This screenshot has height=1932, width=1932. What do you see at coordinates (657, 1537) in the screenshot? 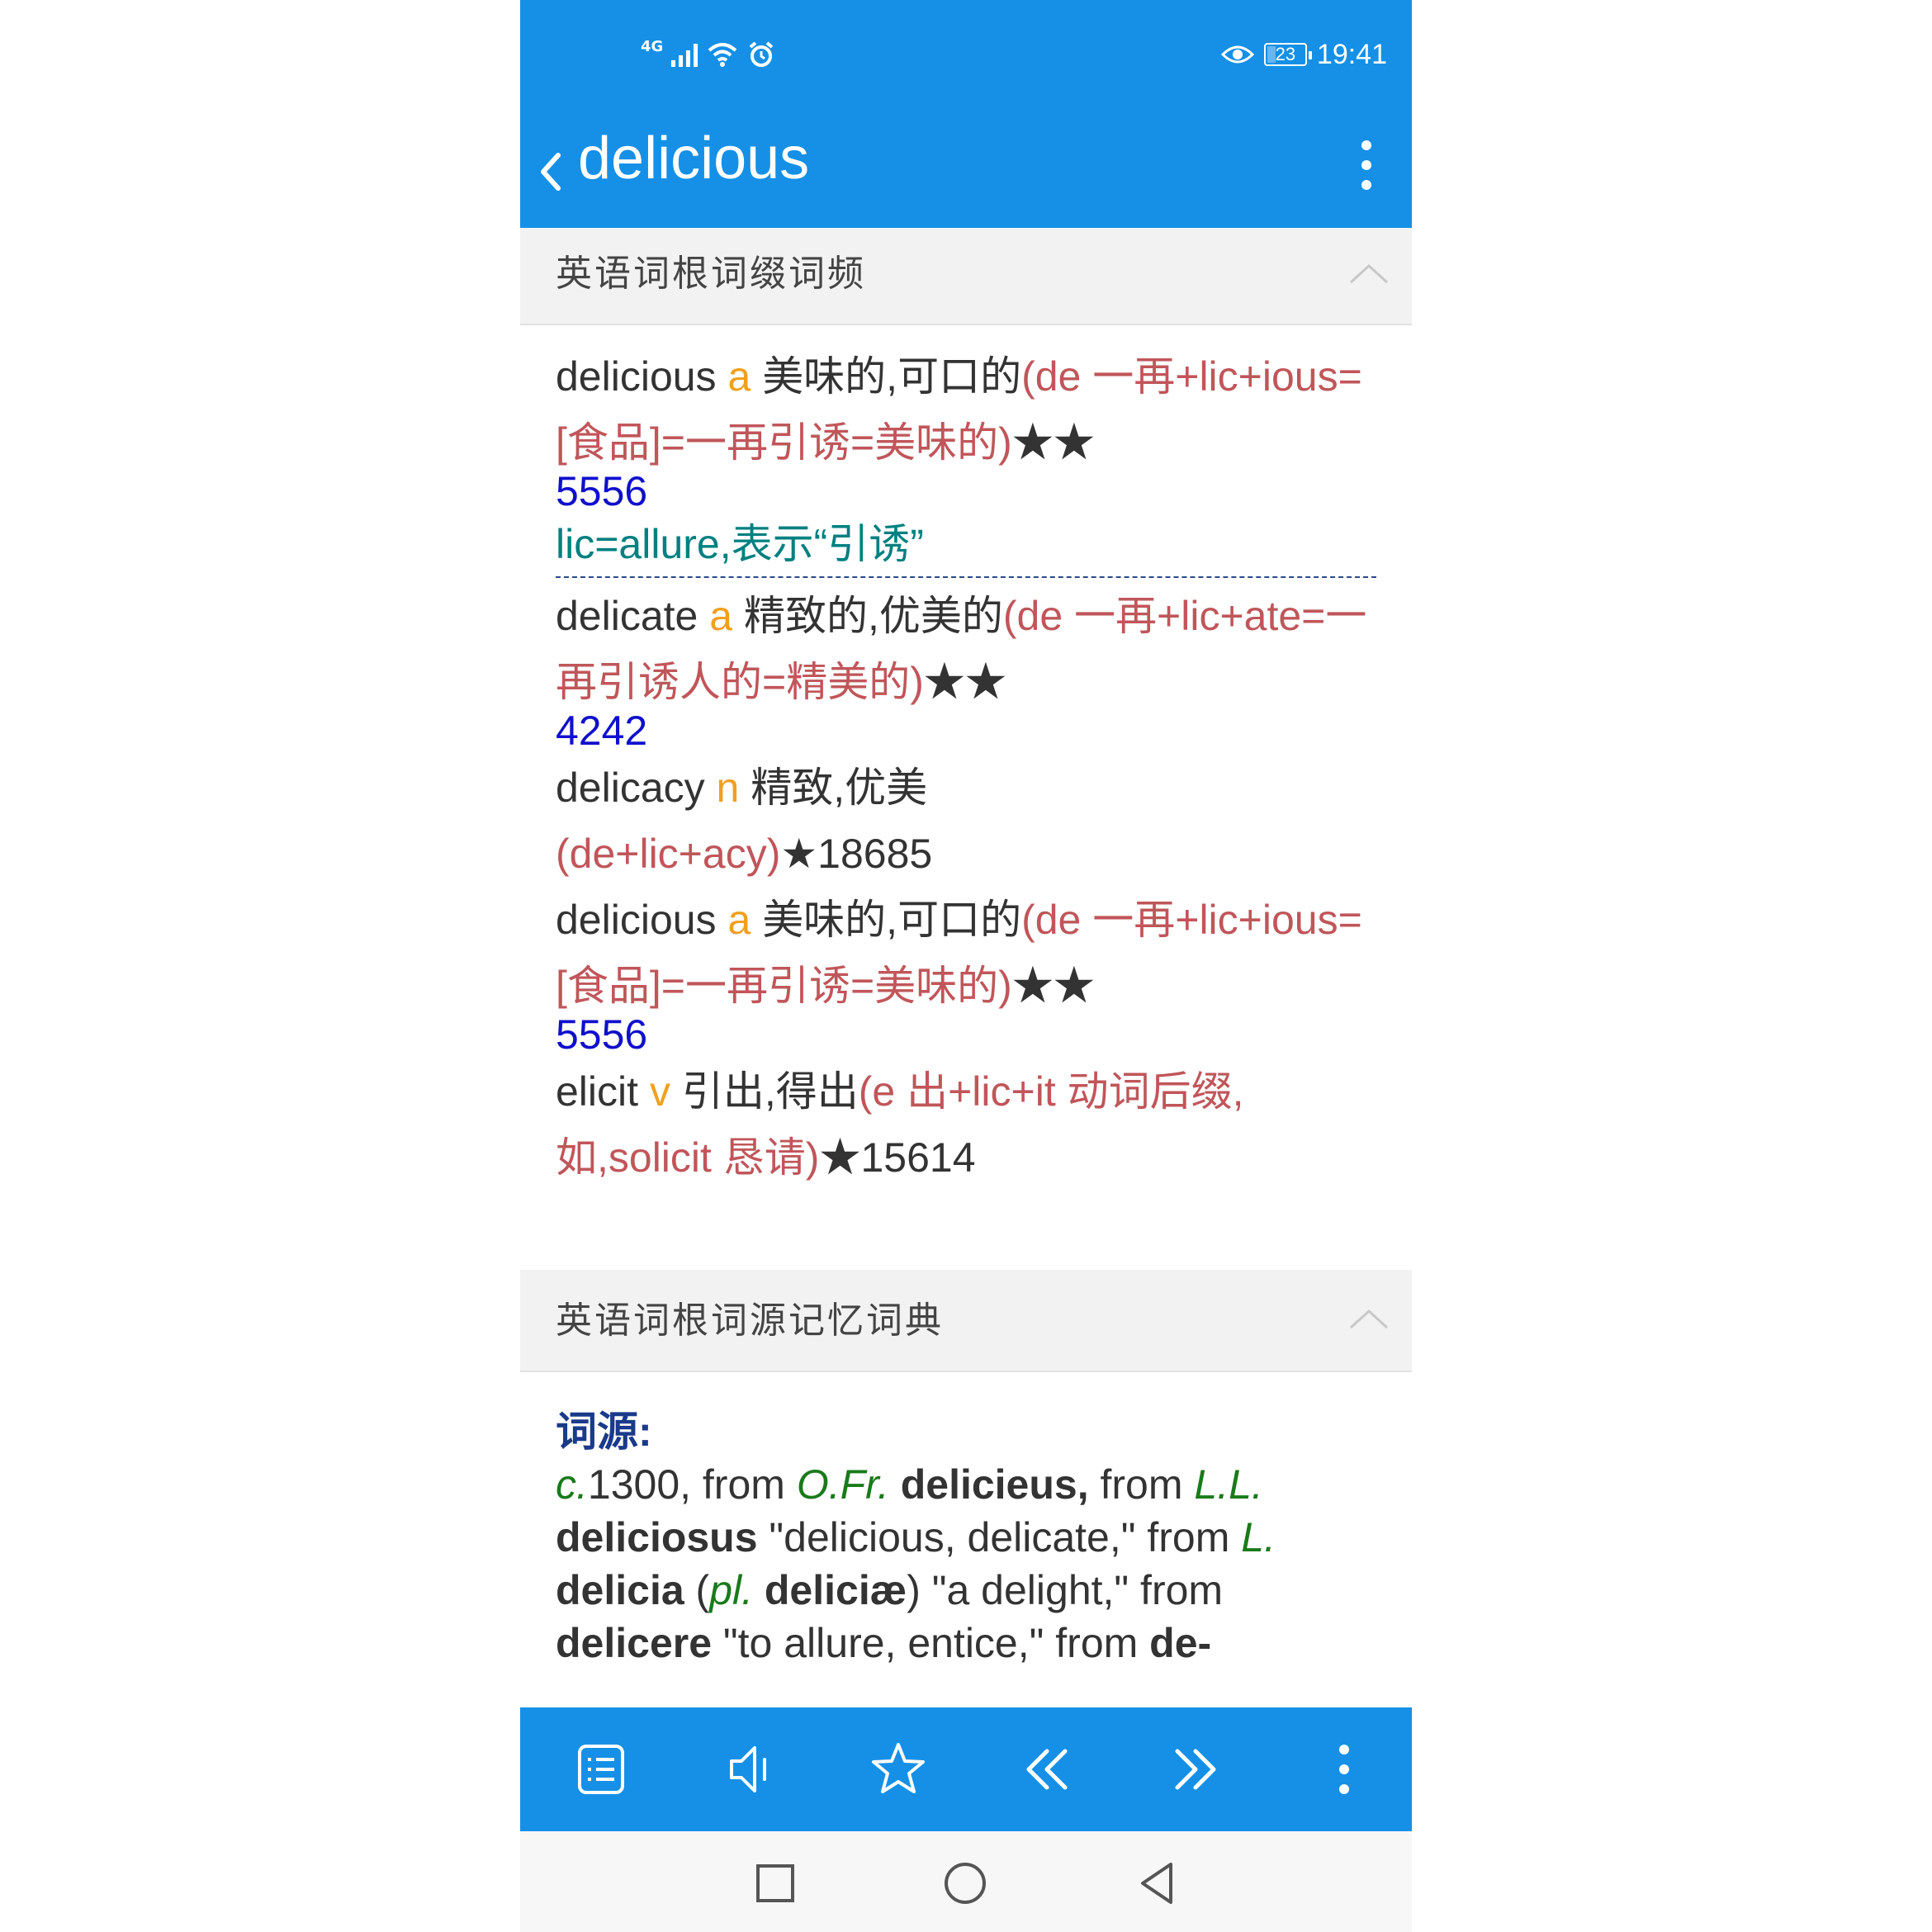
I see `word: deliciosus` at bounding box center [657, 1537].